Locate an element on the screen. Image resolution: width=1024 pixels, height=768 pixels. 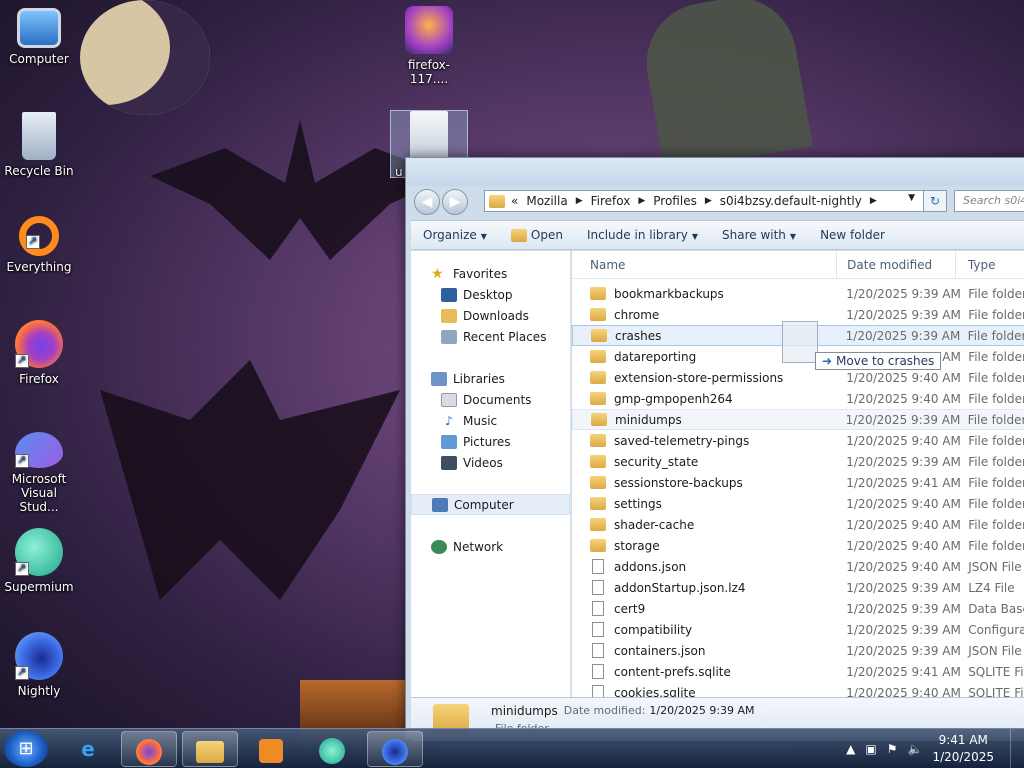
taskbar-firefox is located at coordinates (149, 749).